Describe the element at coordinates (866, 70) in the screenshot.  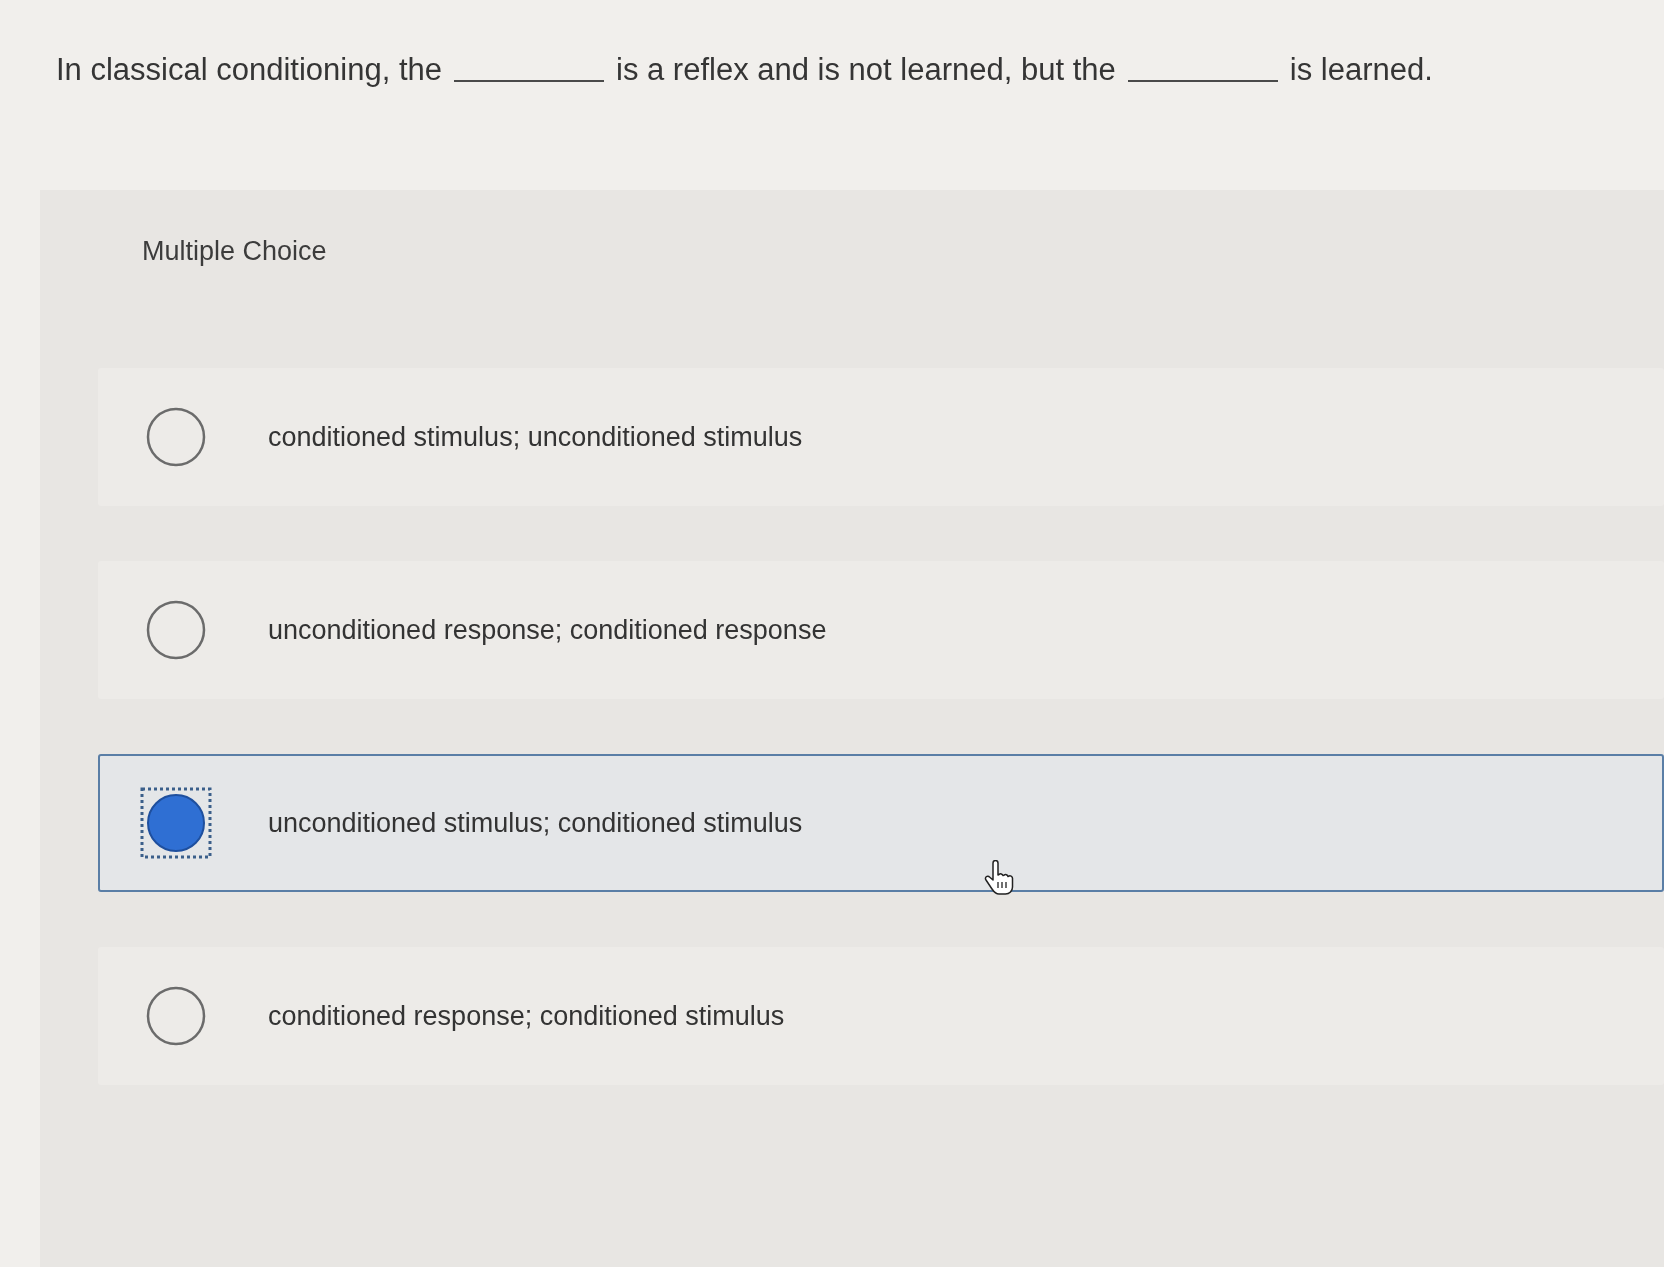
I see `question-text: is a reflex and is not learned, but the` at that location.